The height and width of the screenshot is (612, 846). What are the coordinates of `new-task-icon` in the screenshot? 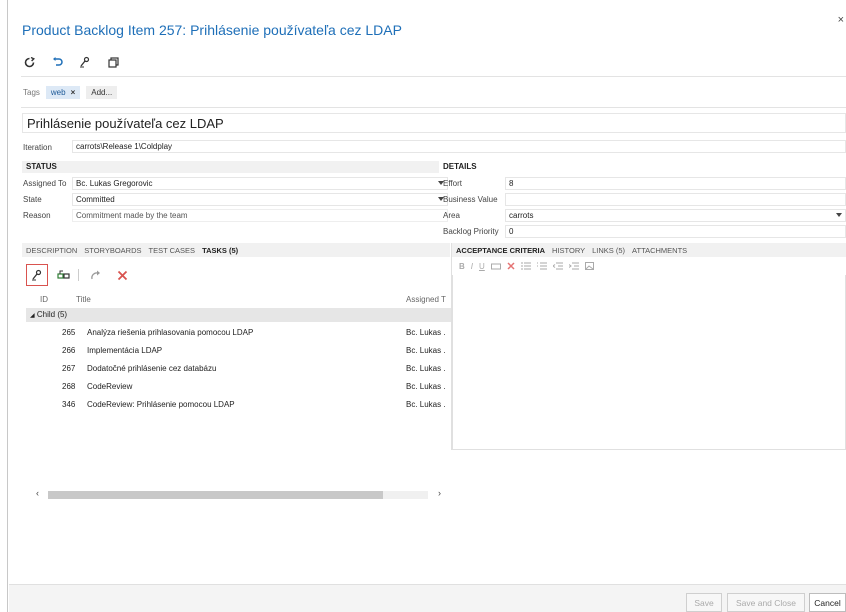 It's located at (37, 275).